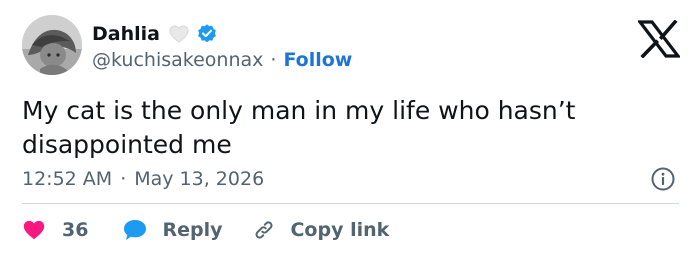  What do you see at coordinates (75, 230) in the screenshot?
I see `like-count: 36` at bounding box center [75, 230].